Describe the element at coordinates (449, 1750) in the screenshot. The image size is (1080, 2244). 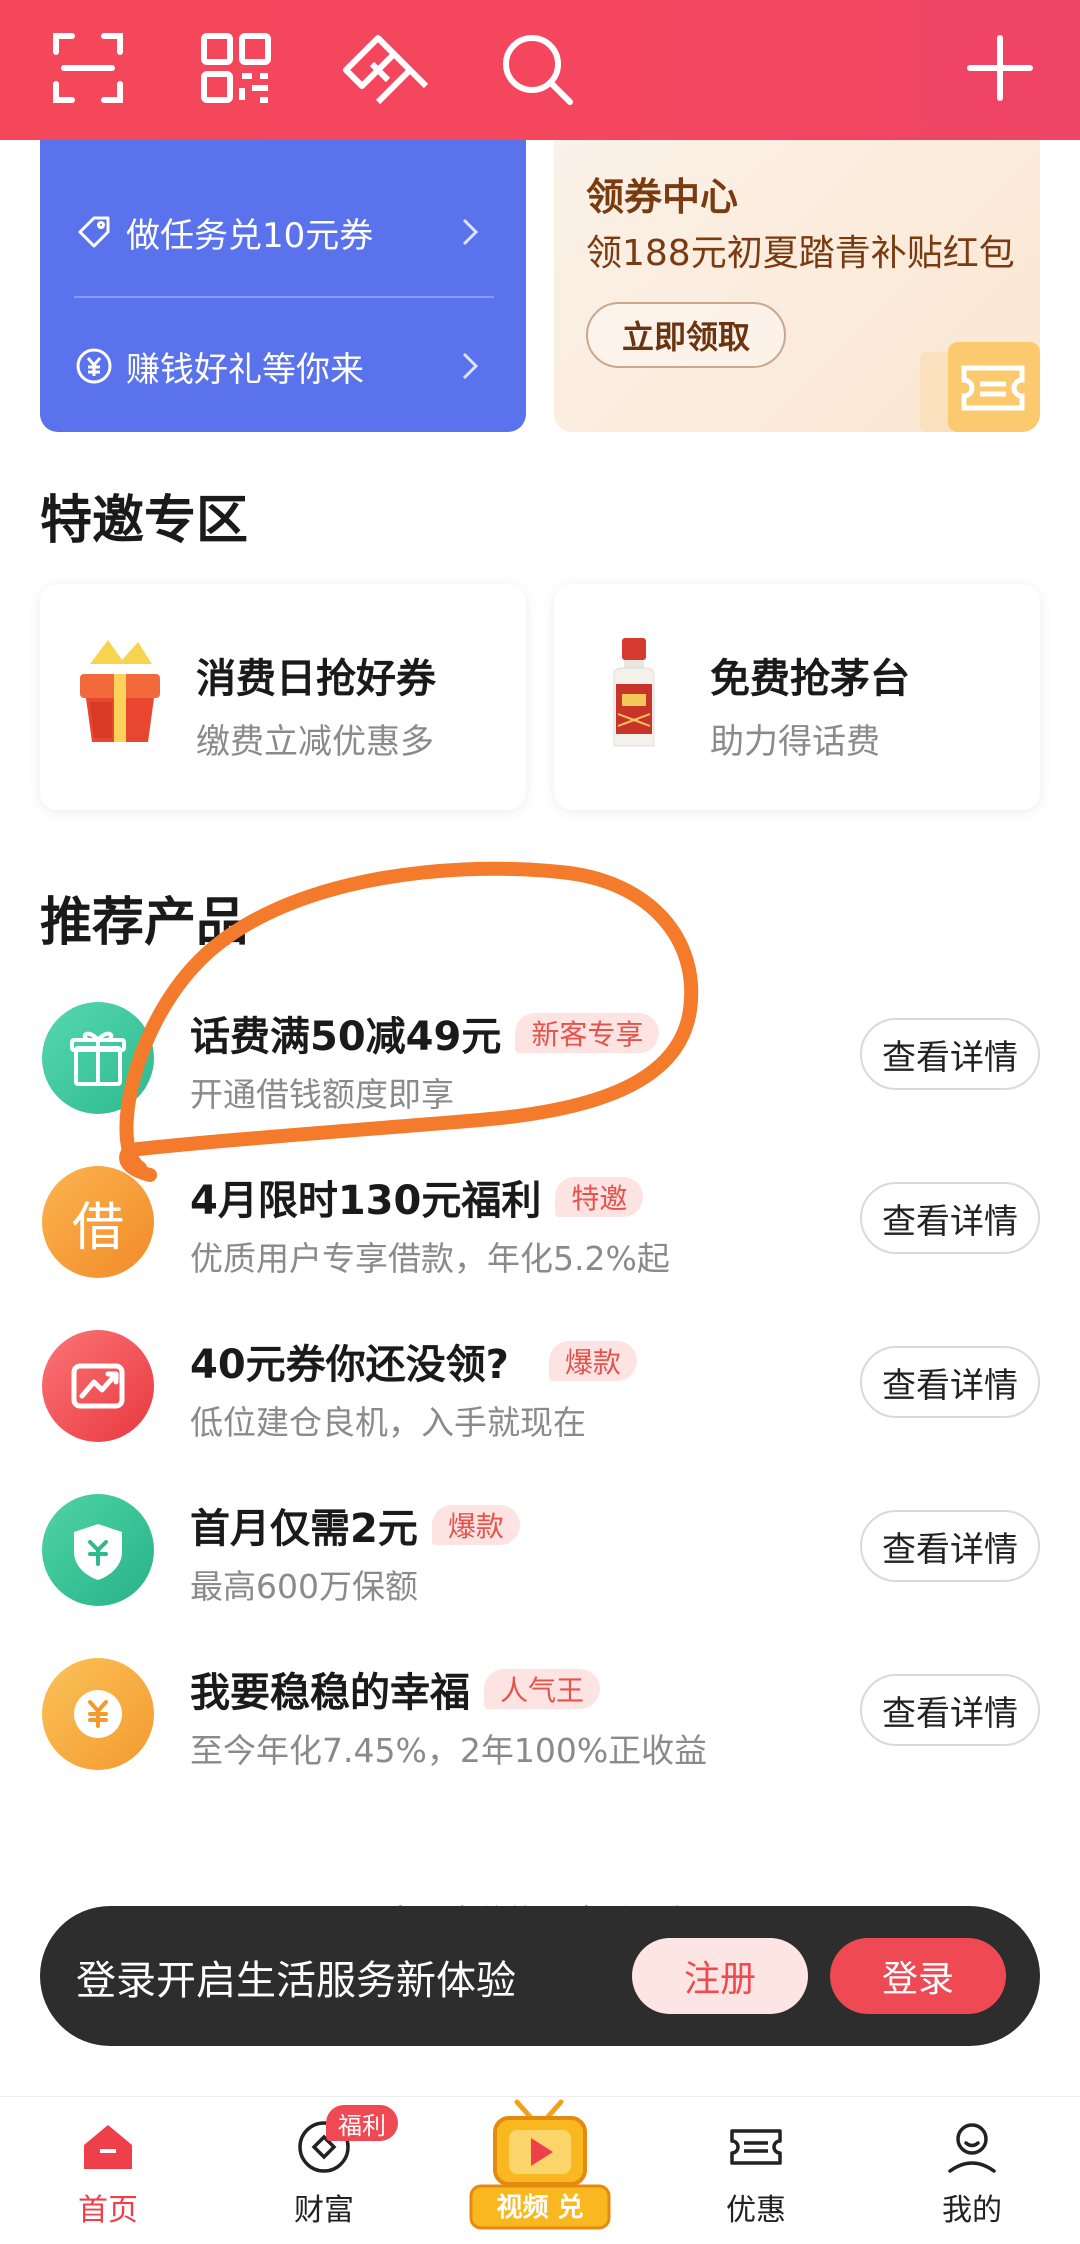
I see `product-desc: 至今年化7.45%，2年100%正收益` at that location.